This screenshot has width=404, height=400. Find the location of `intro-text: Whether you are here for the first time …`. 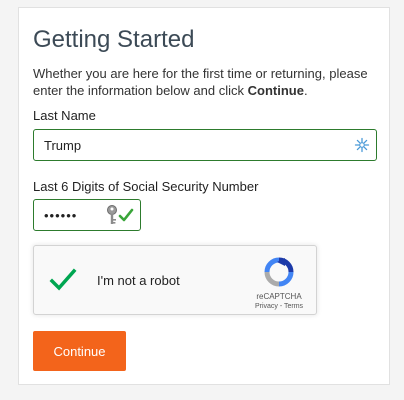

intro-text: Whether you are here for the first time … is located at coordinates (208, 82).